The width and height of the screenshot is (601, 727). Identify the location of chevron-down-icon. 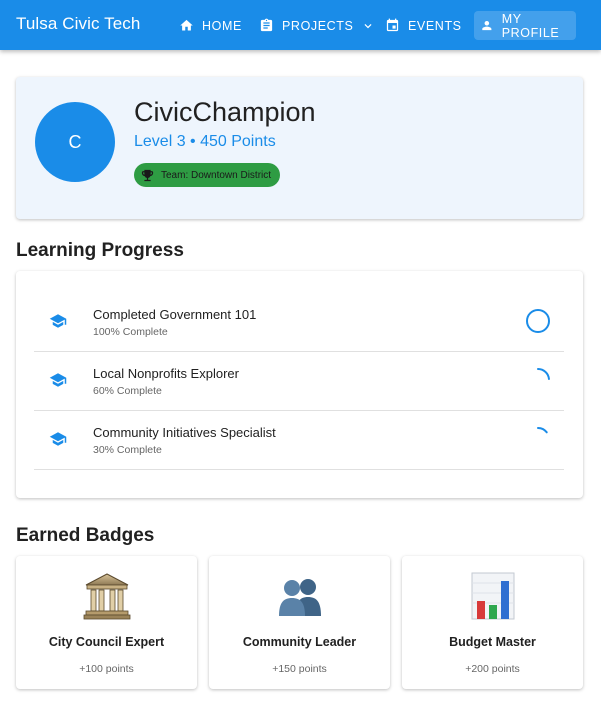
(368, 25).